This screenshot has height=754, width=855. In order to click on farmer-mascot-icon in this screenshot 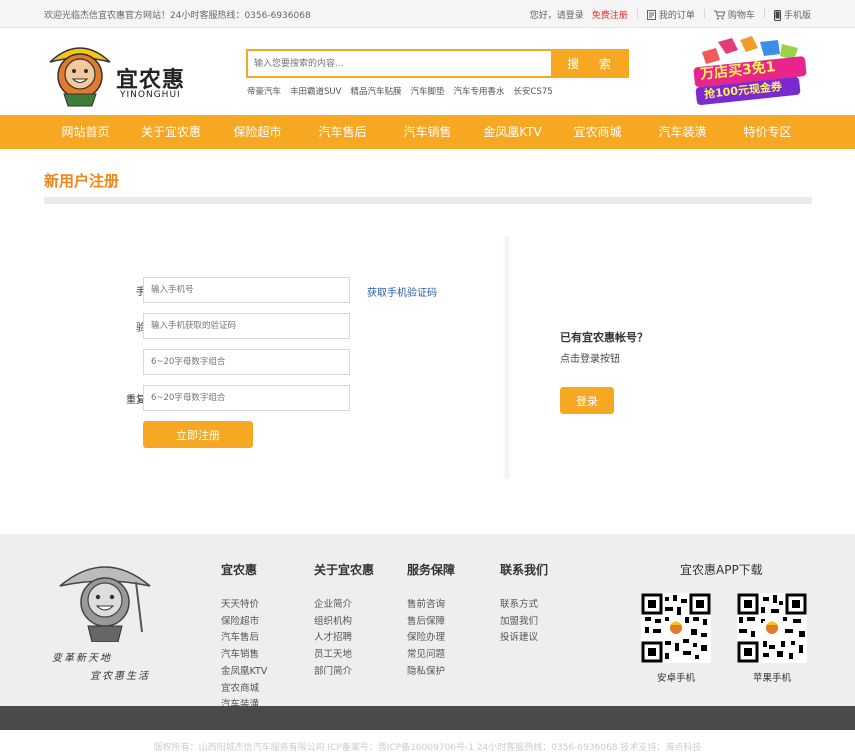, I will do `click(80, 77)`.